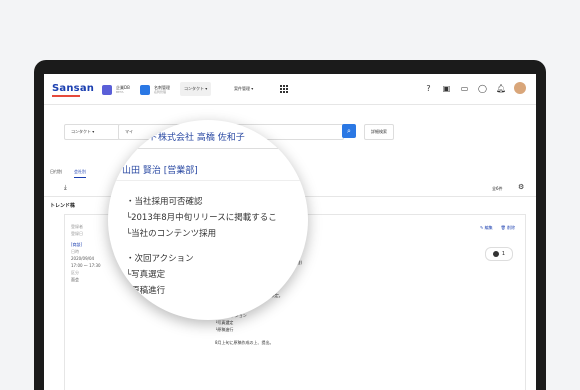 The image size is (580, 390). Describe the element at coordinates (146, 275) in the screenshot. I see `magnified-note-5: └写真選定` at that location.